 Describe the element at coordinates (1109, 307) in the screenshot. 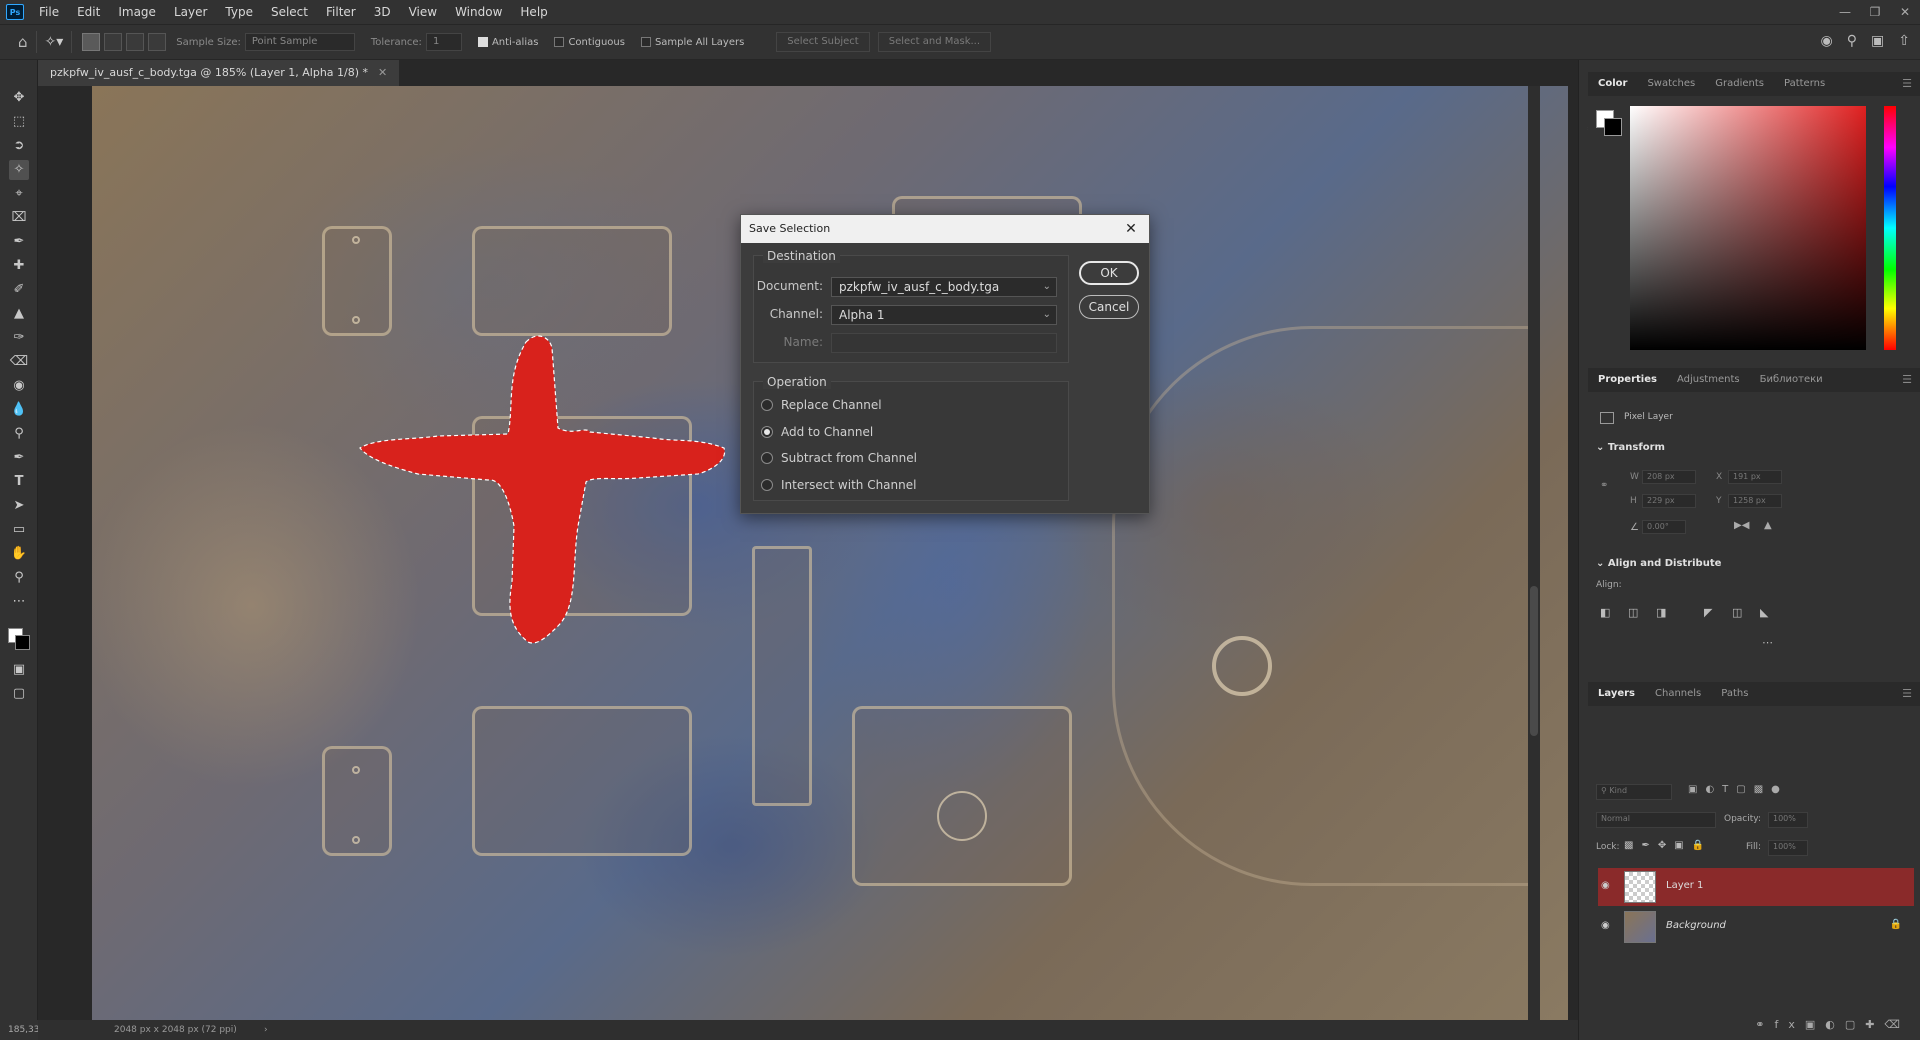

I see `cancel-button: Cancel` at that location.